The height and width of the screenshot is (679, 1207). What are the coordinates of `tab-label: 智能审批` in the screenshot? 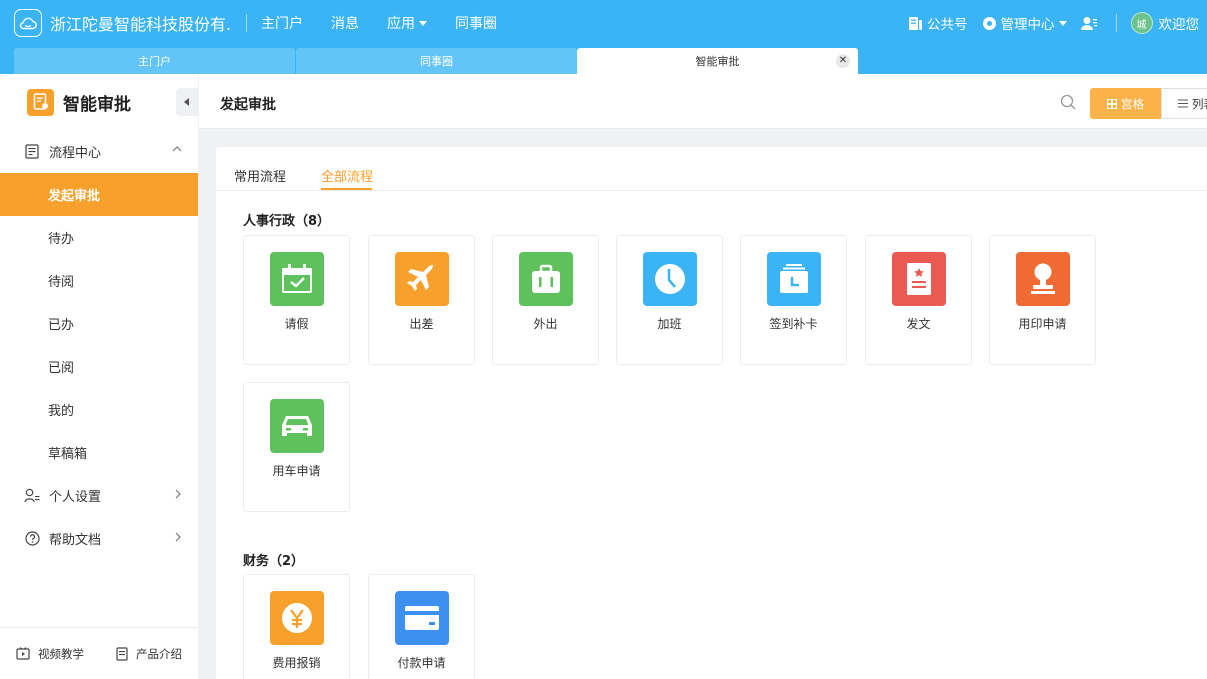 It's located at (717, 61).